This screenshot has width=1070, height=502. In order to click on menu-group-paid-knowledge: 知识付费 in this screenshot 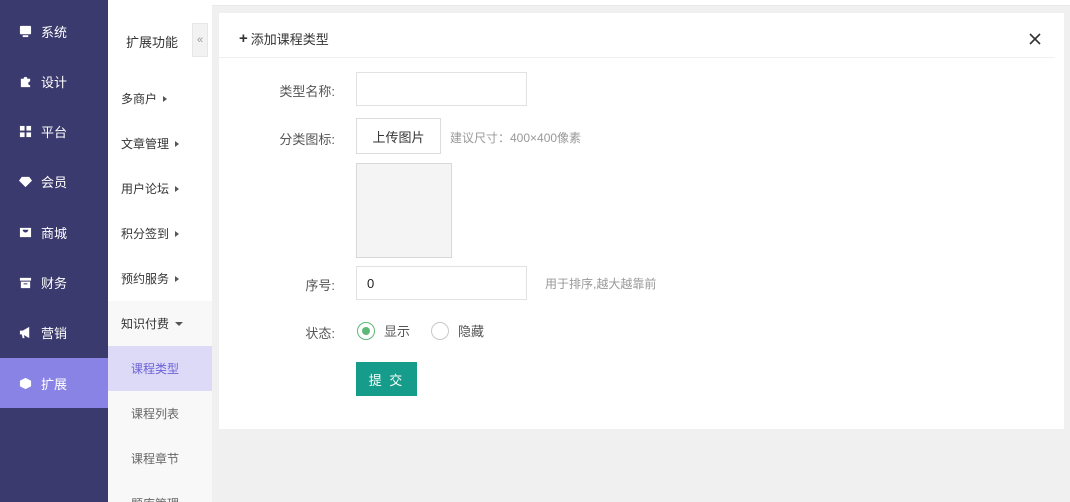, I will do `click(160, 323)`.